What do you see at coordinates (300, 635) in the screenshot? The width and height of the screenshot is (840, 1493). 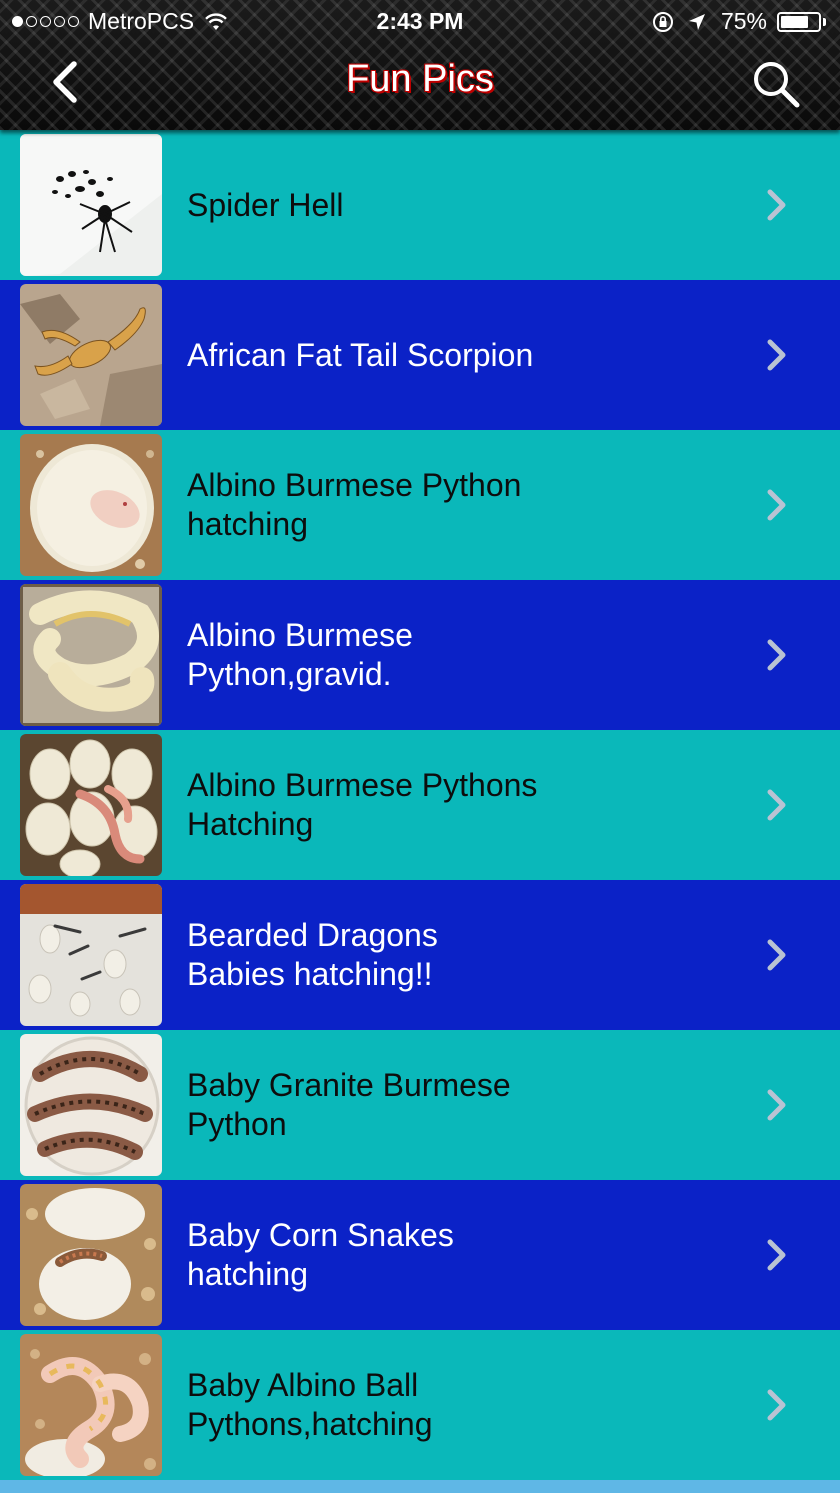 I see `item-title-line-1: Albino Burmese` at bounding box center [300, 635].